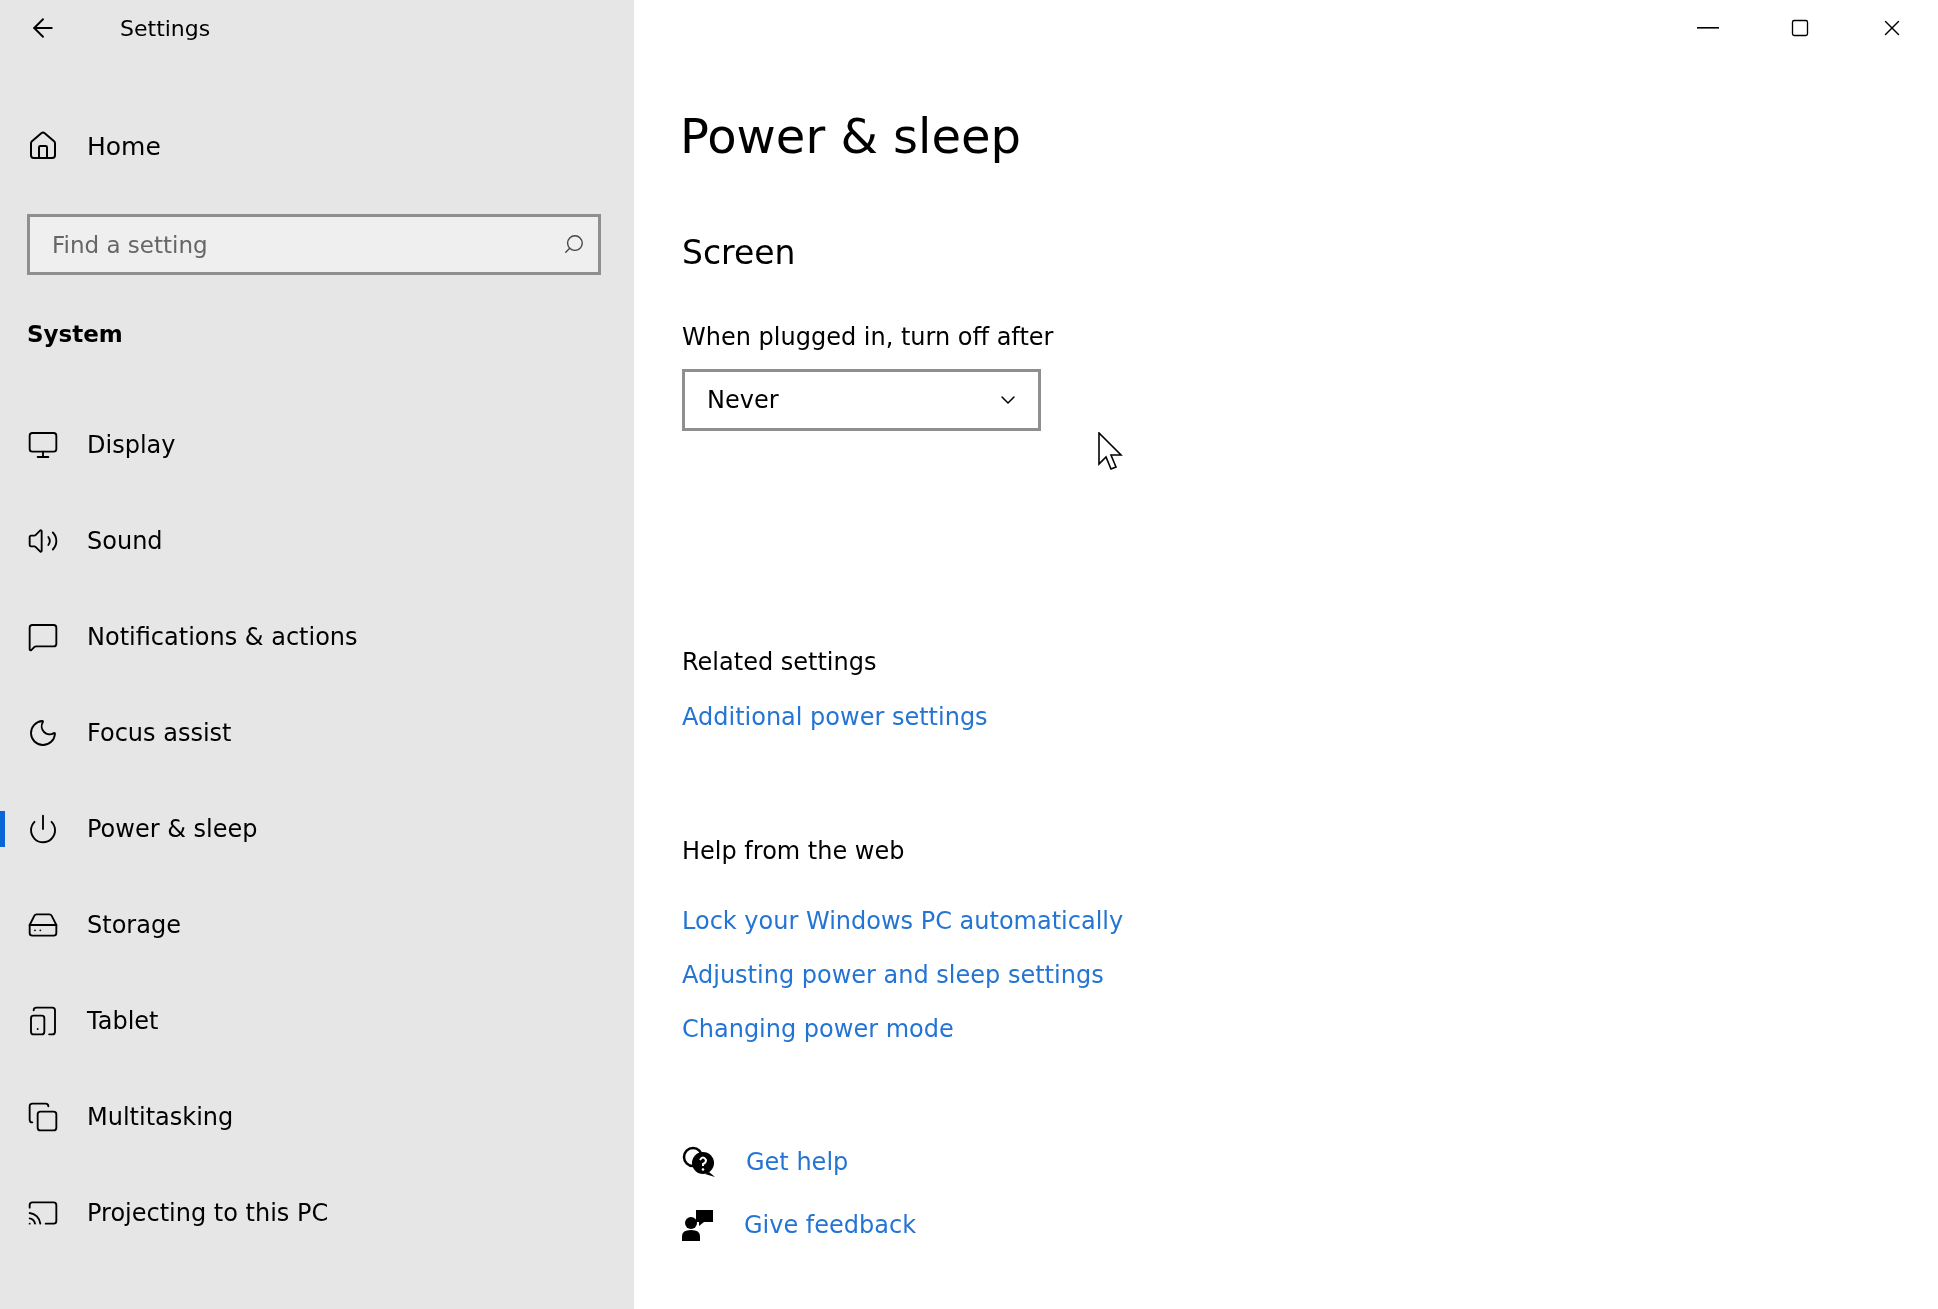  I want to click on moon-icon, so click(43, 733).